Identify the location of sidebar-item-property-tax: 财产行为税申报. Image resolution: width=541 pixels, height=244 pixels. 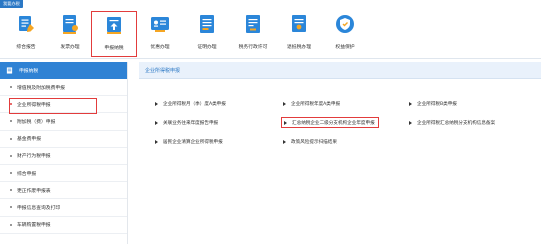
(63, 156).